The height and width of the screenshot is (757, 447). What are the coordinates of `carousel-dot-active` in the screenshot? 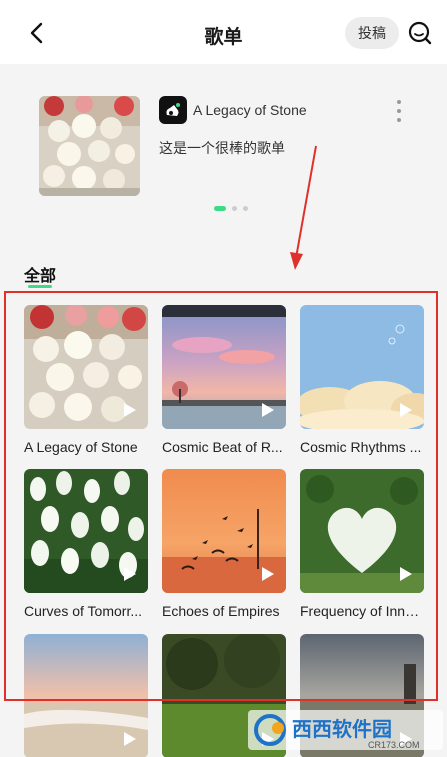 It's located at (220, 208).